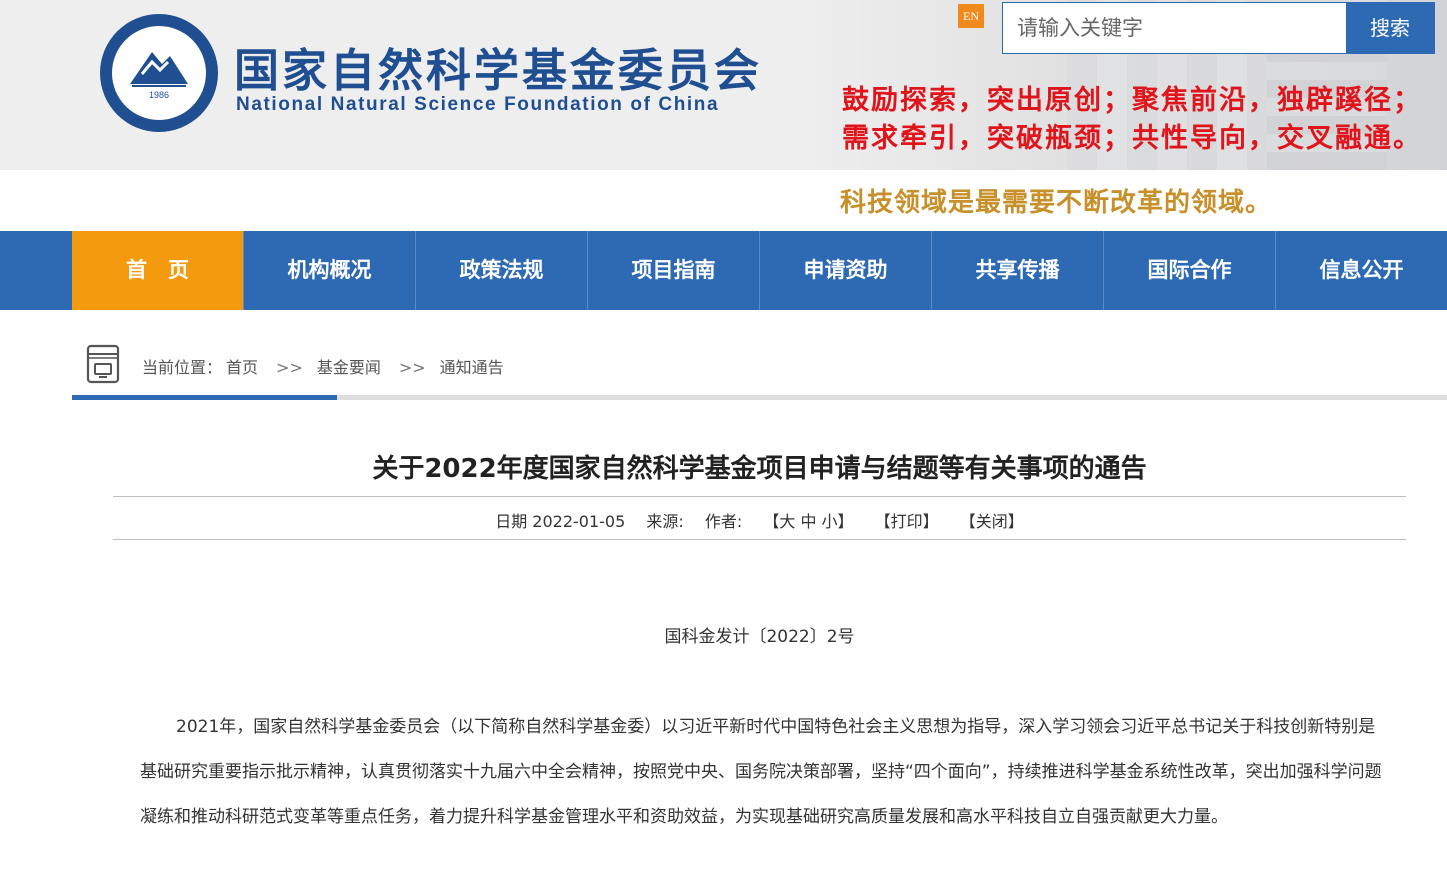 The height and width of the screenshot is (879, 1447). Describe the element at coordinates (560, 521) in the screenshot. I see `article-date: 日期 2022-01-05` at that location.